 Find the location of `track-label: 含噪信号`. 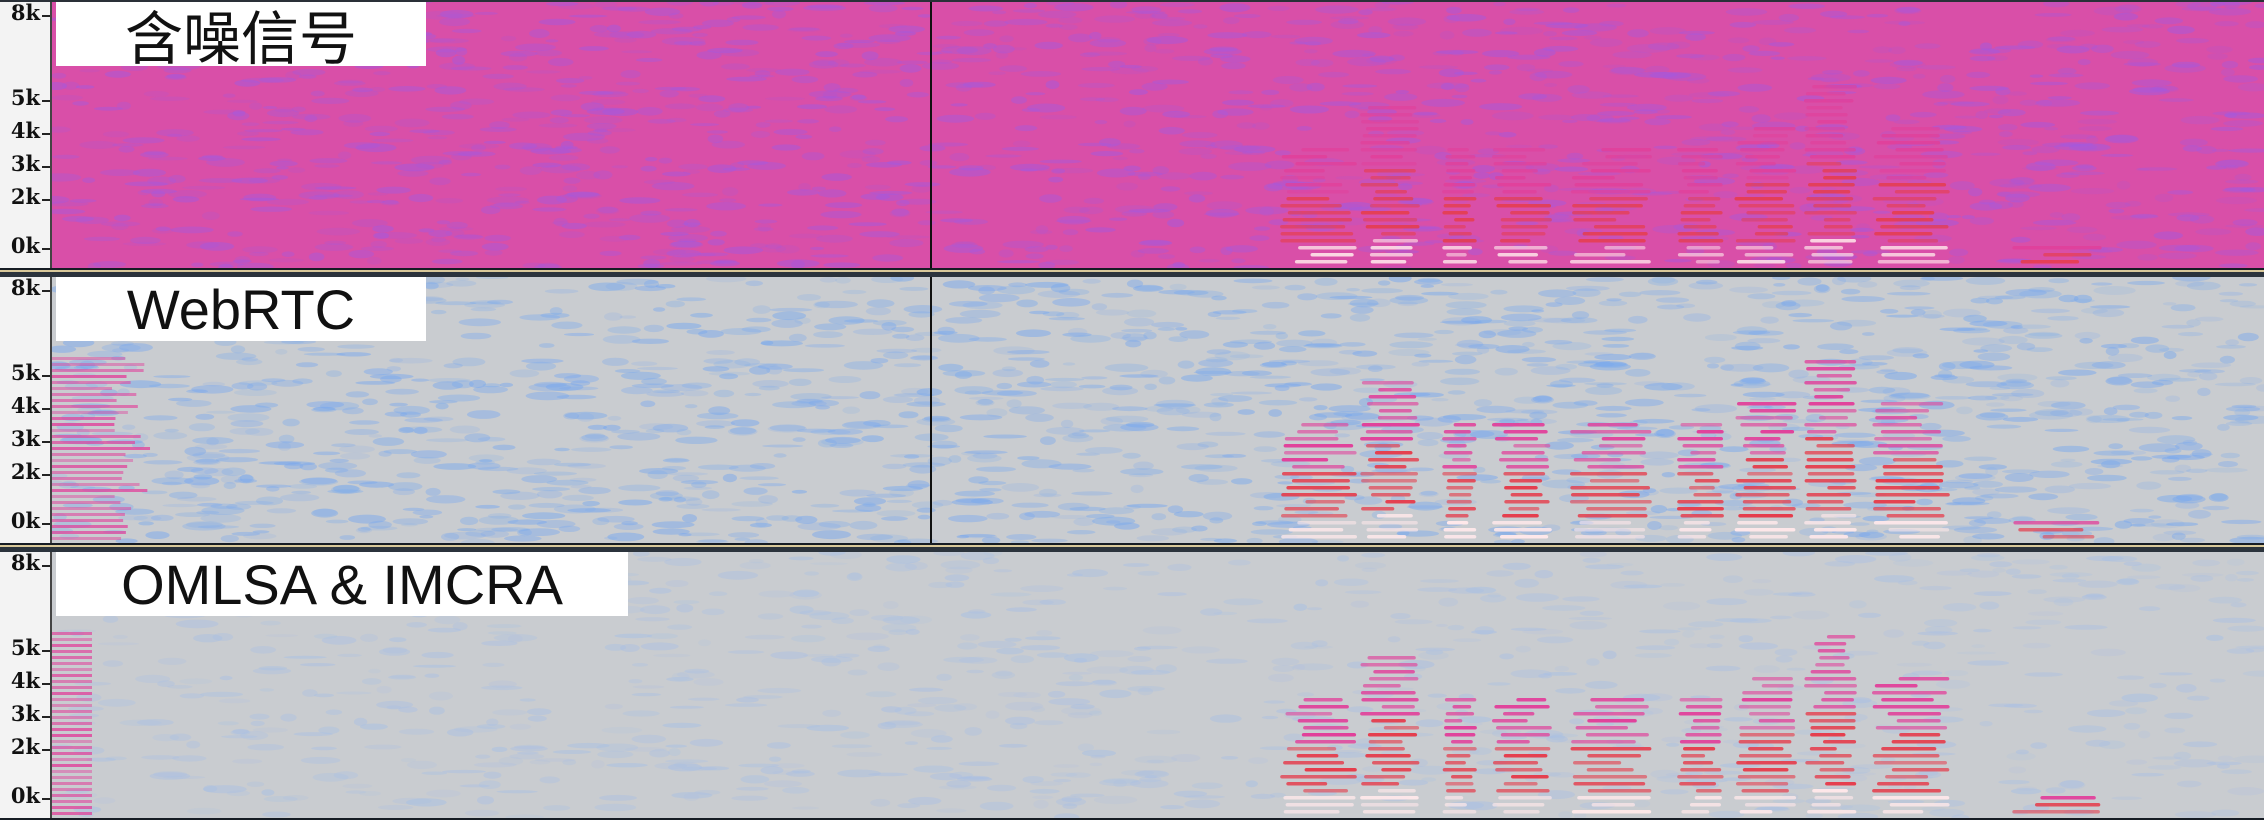

track-label: 含噪信号 is located at coordinates (241, 37).